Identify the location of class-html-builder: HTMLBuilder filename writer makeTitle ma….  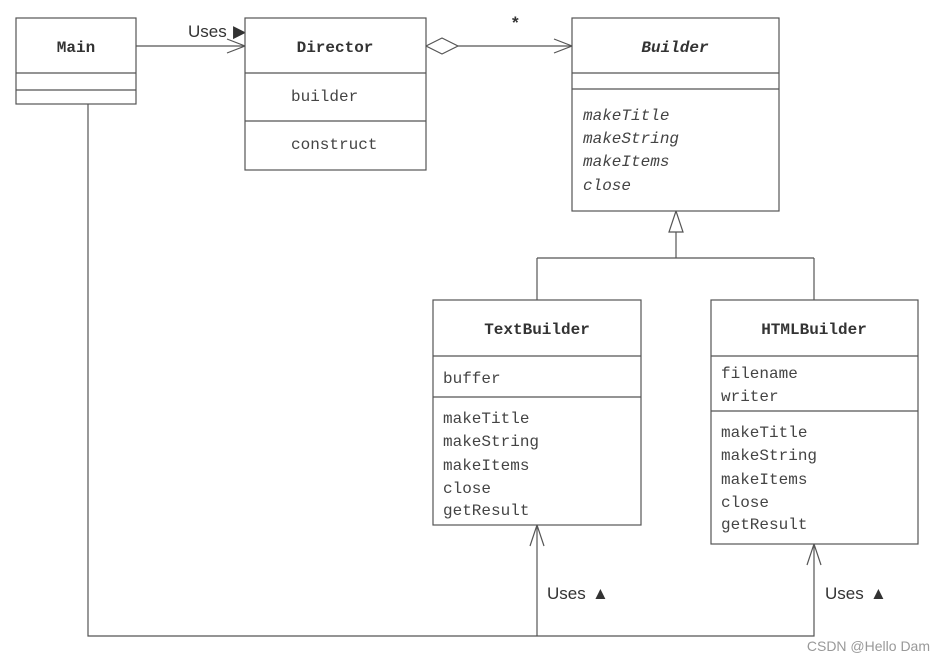
(814, 422).